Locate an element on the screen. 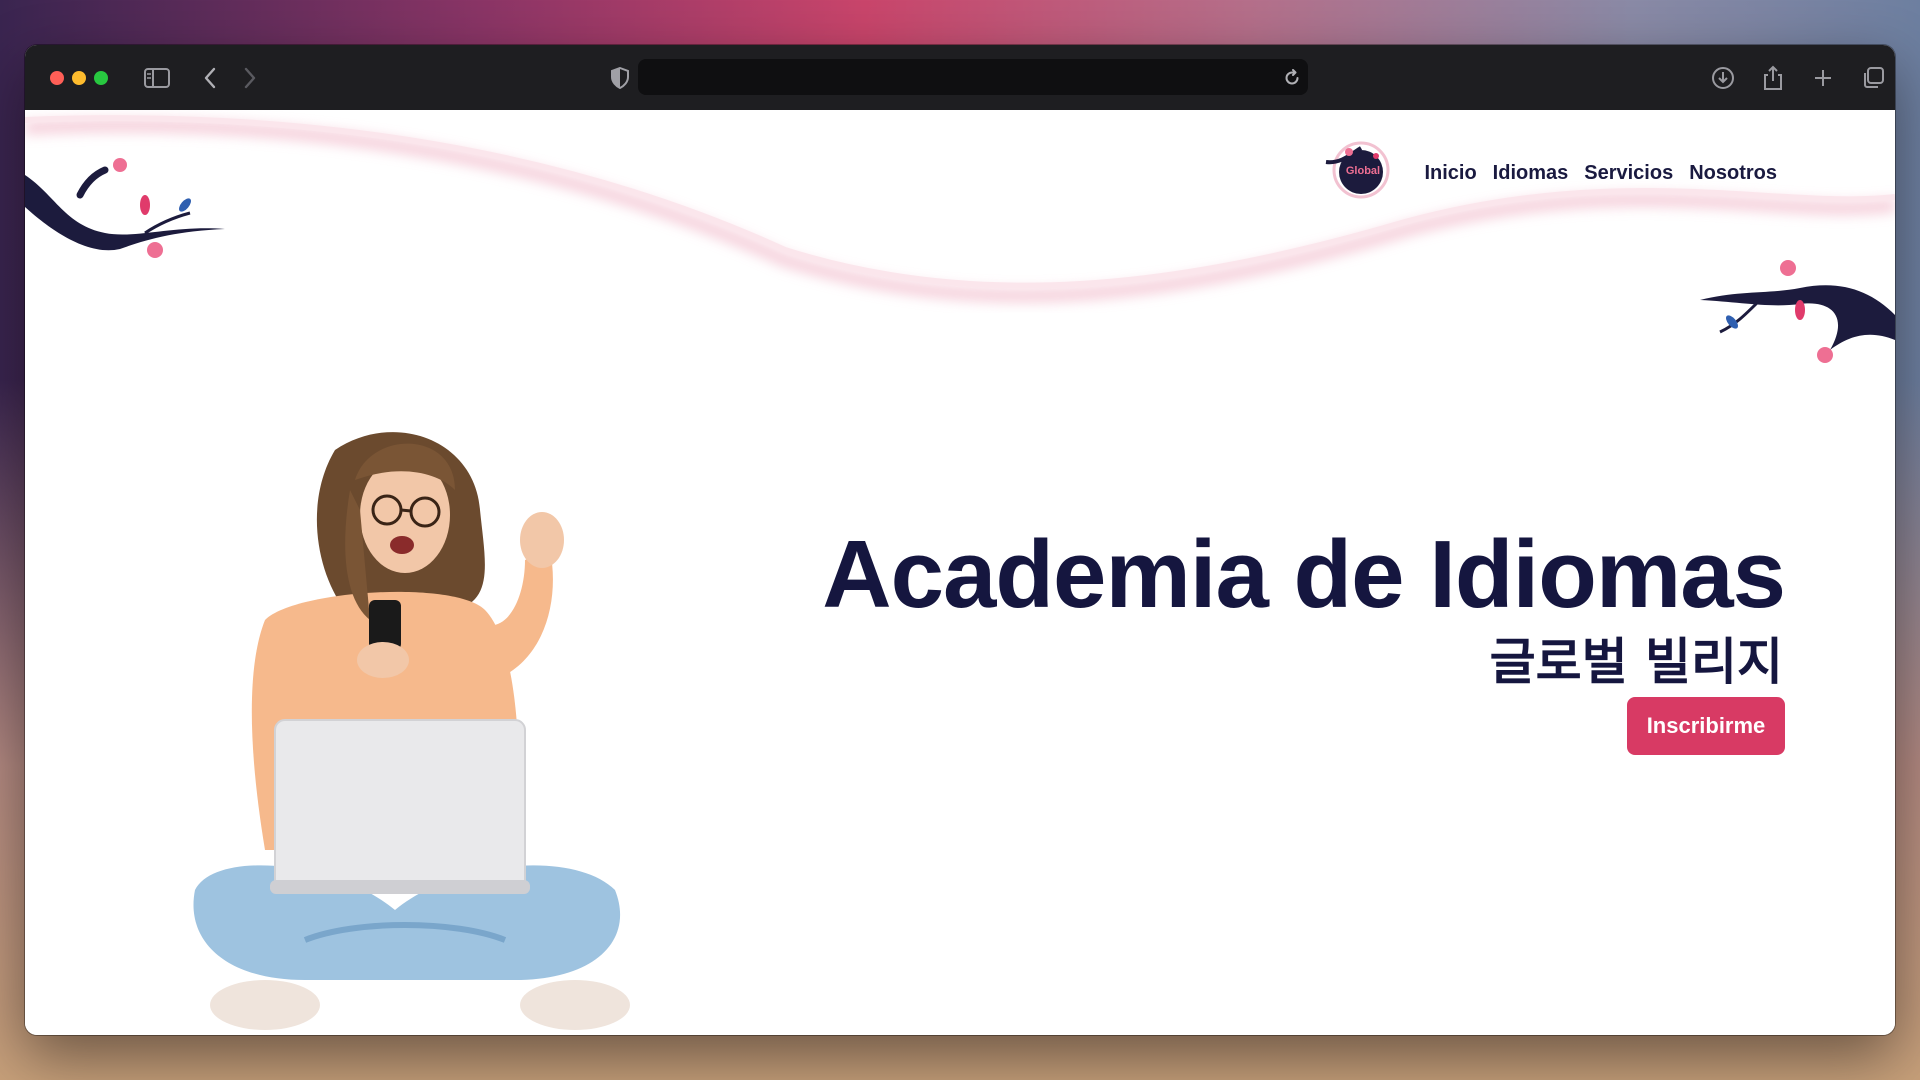 The width and height of the screenshot is (1920, 1080). back-icon is located at coordinates (210, 78).